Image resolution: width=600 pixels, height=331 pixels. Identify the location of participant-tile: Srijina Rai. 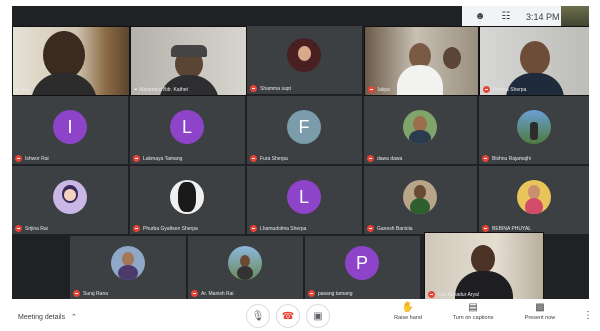
(70, 200).